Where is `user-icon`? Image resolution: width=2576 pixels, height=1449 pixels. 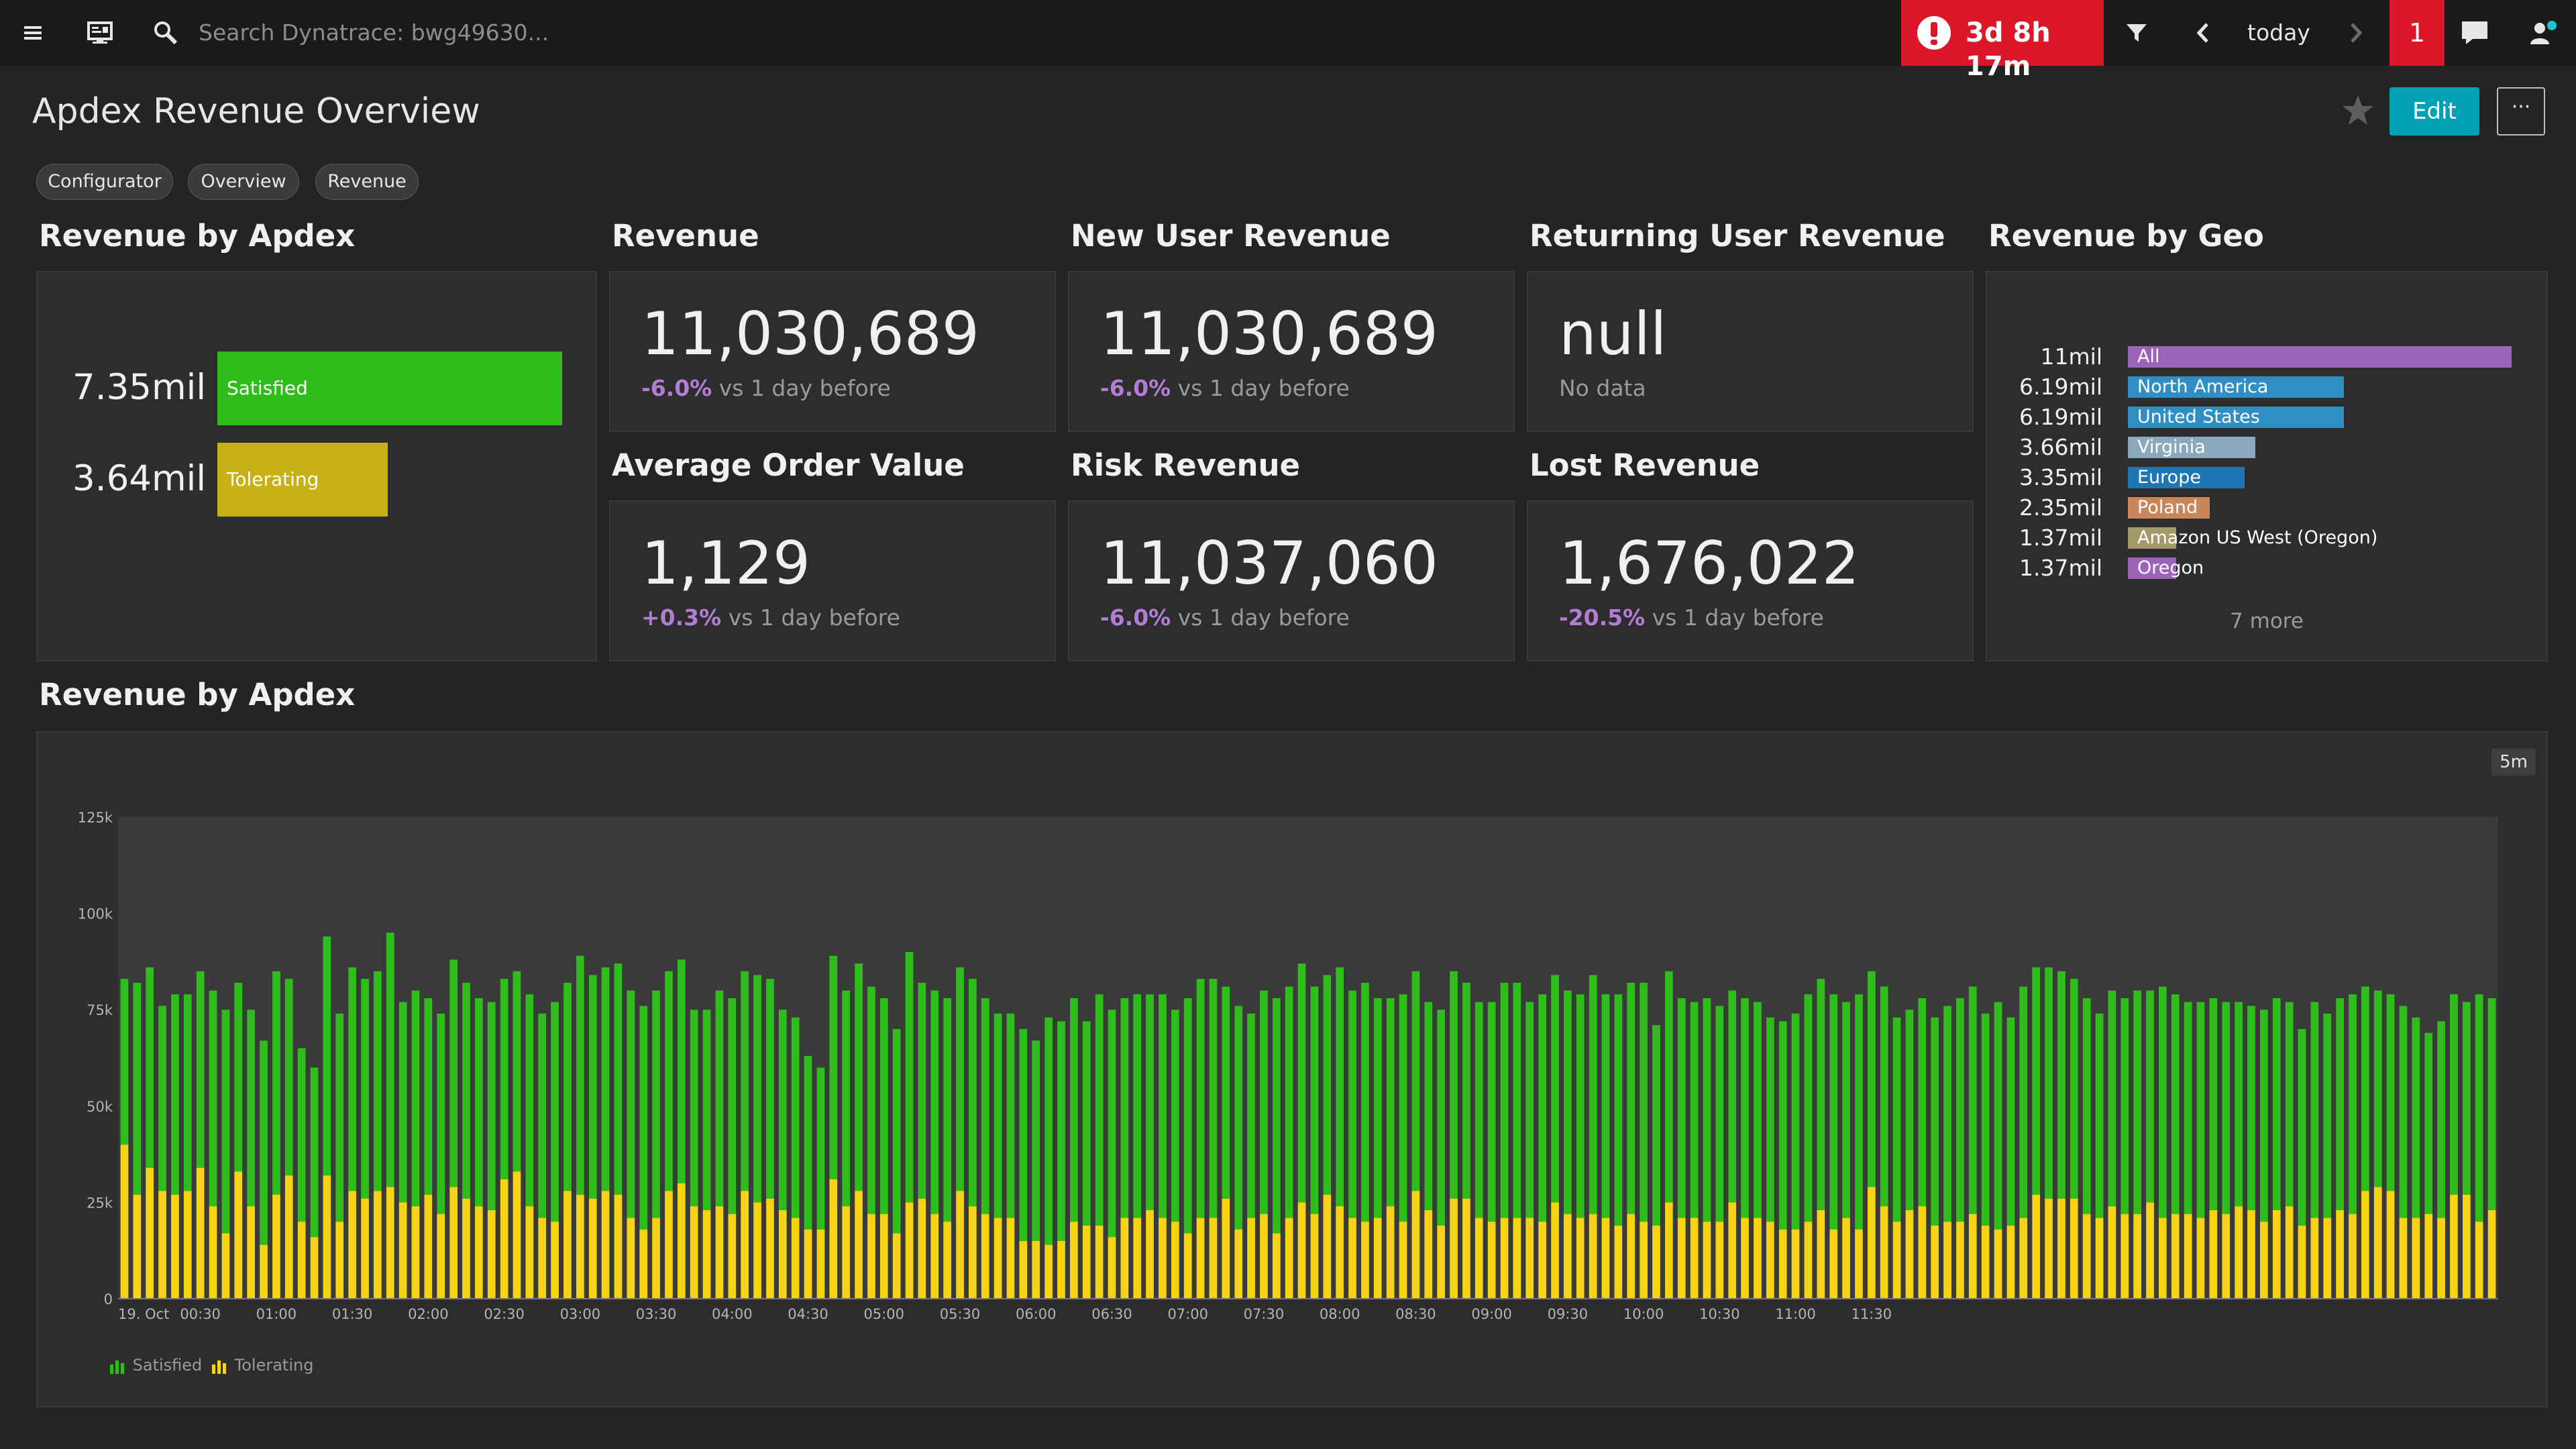
user-icon is located at coordinates (2543, 33).